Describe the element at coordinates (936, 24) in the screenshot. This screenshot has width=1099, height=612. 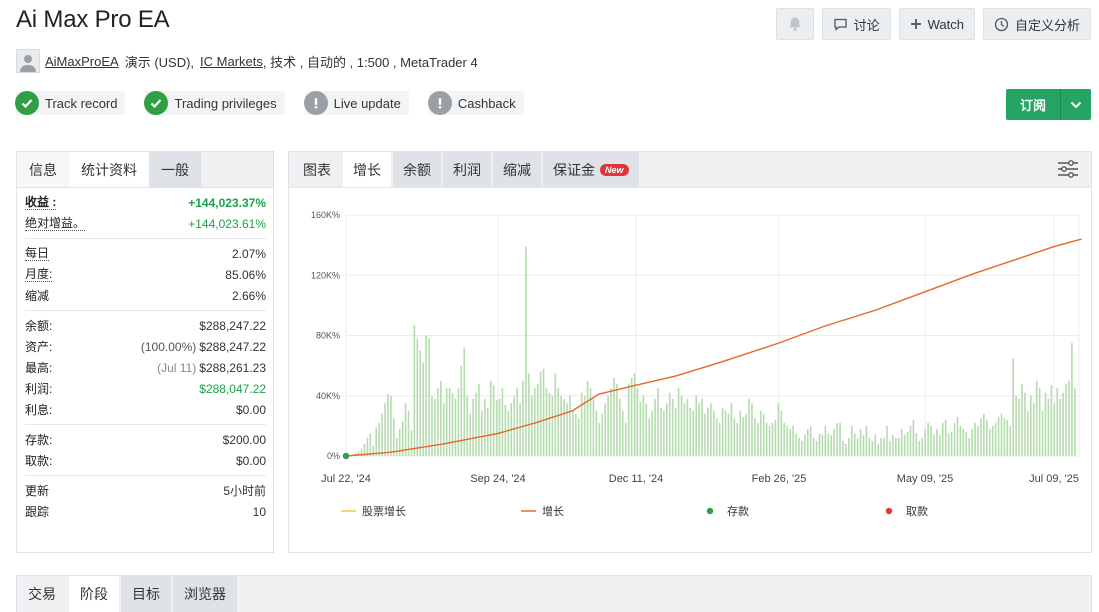
I see `watch-button: Watch` at that location.